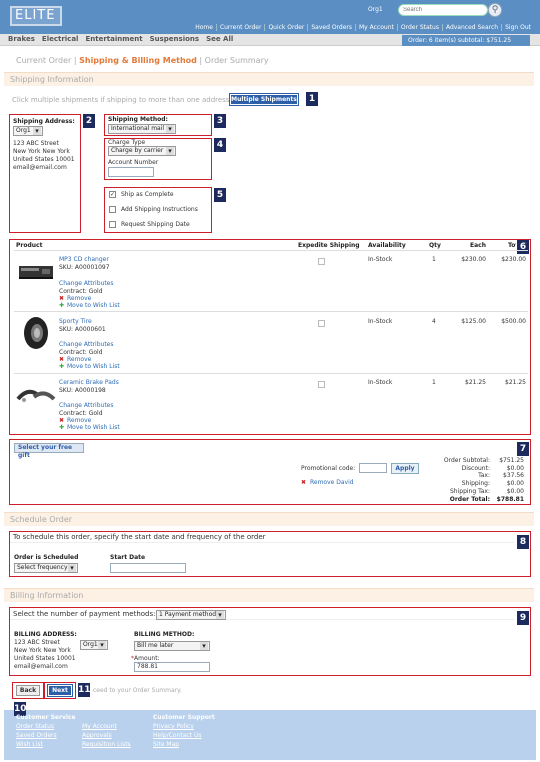  I want to click on product-name: Ceramic Brake Pads, so click(89, 382).